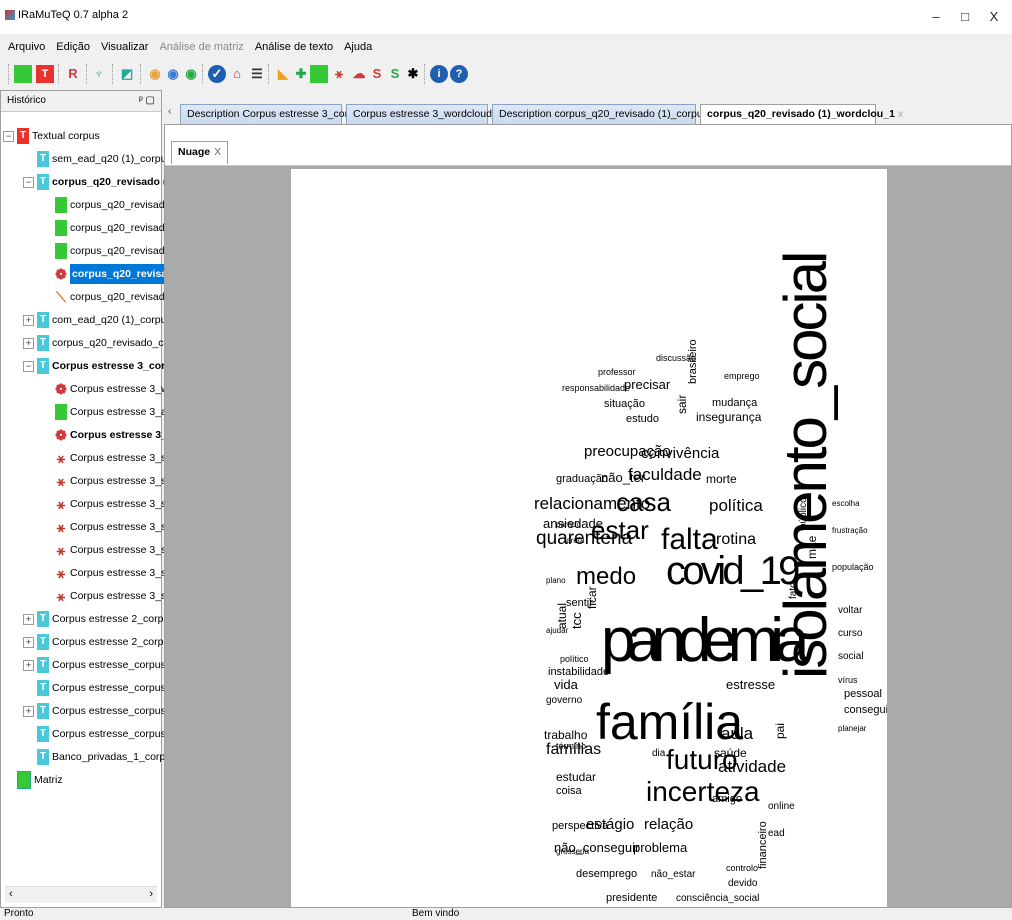  I want to click on wordcloud-word: tcc, so click(576, 620).